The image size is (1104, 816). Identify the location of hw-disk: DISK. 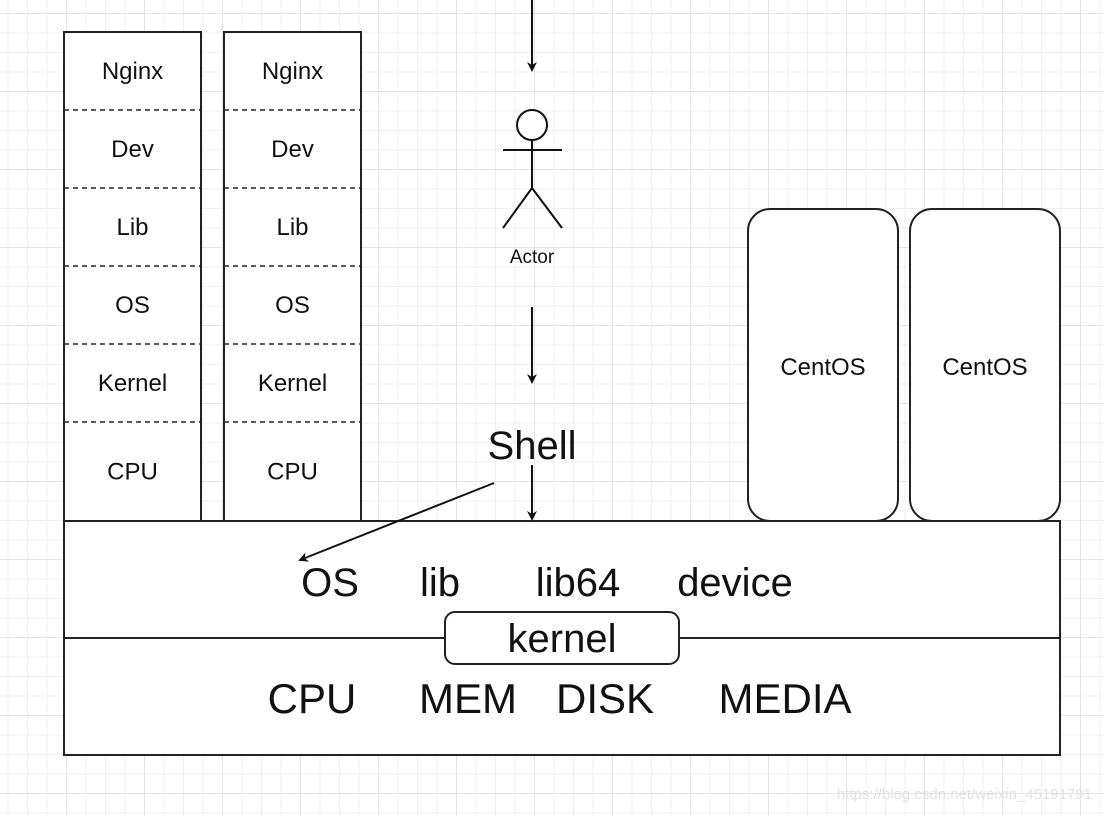
(605, 698).